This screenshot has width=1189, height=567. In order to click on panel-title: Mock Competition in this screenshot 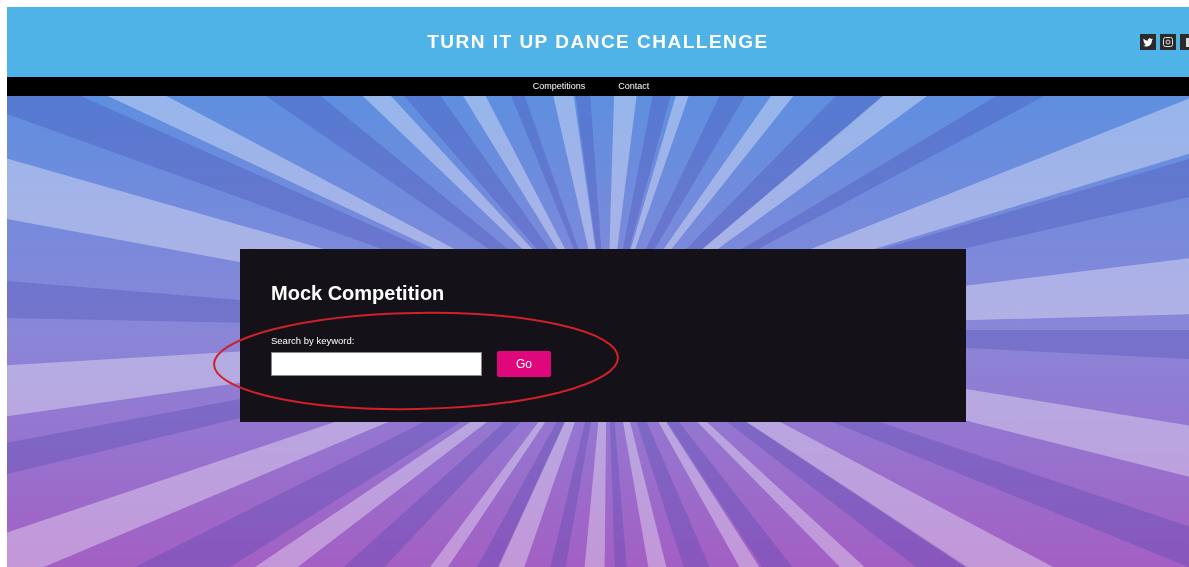, I will do `click(358, 293)`.